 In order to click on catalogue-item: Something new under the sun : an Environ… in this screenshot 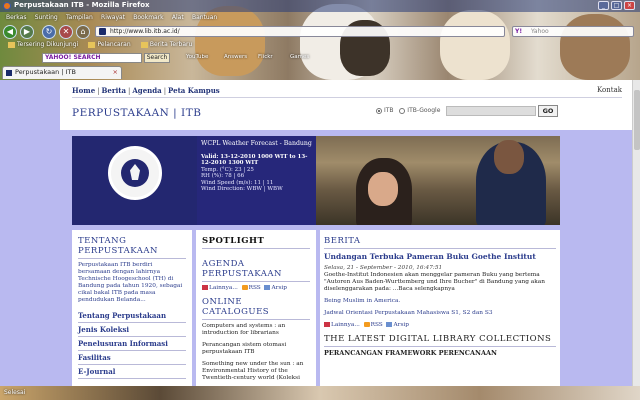, I will do `click(256, 371)`.